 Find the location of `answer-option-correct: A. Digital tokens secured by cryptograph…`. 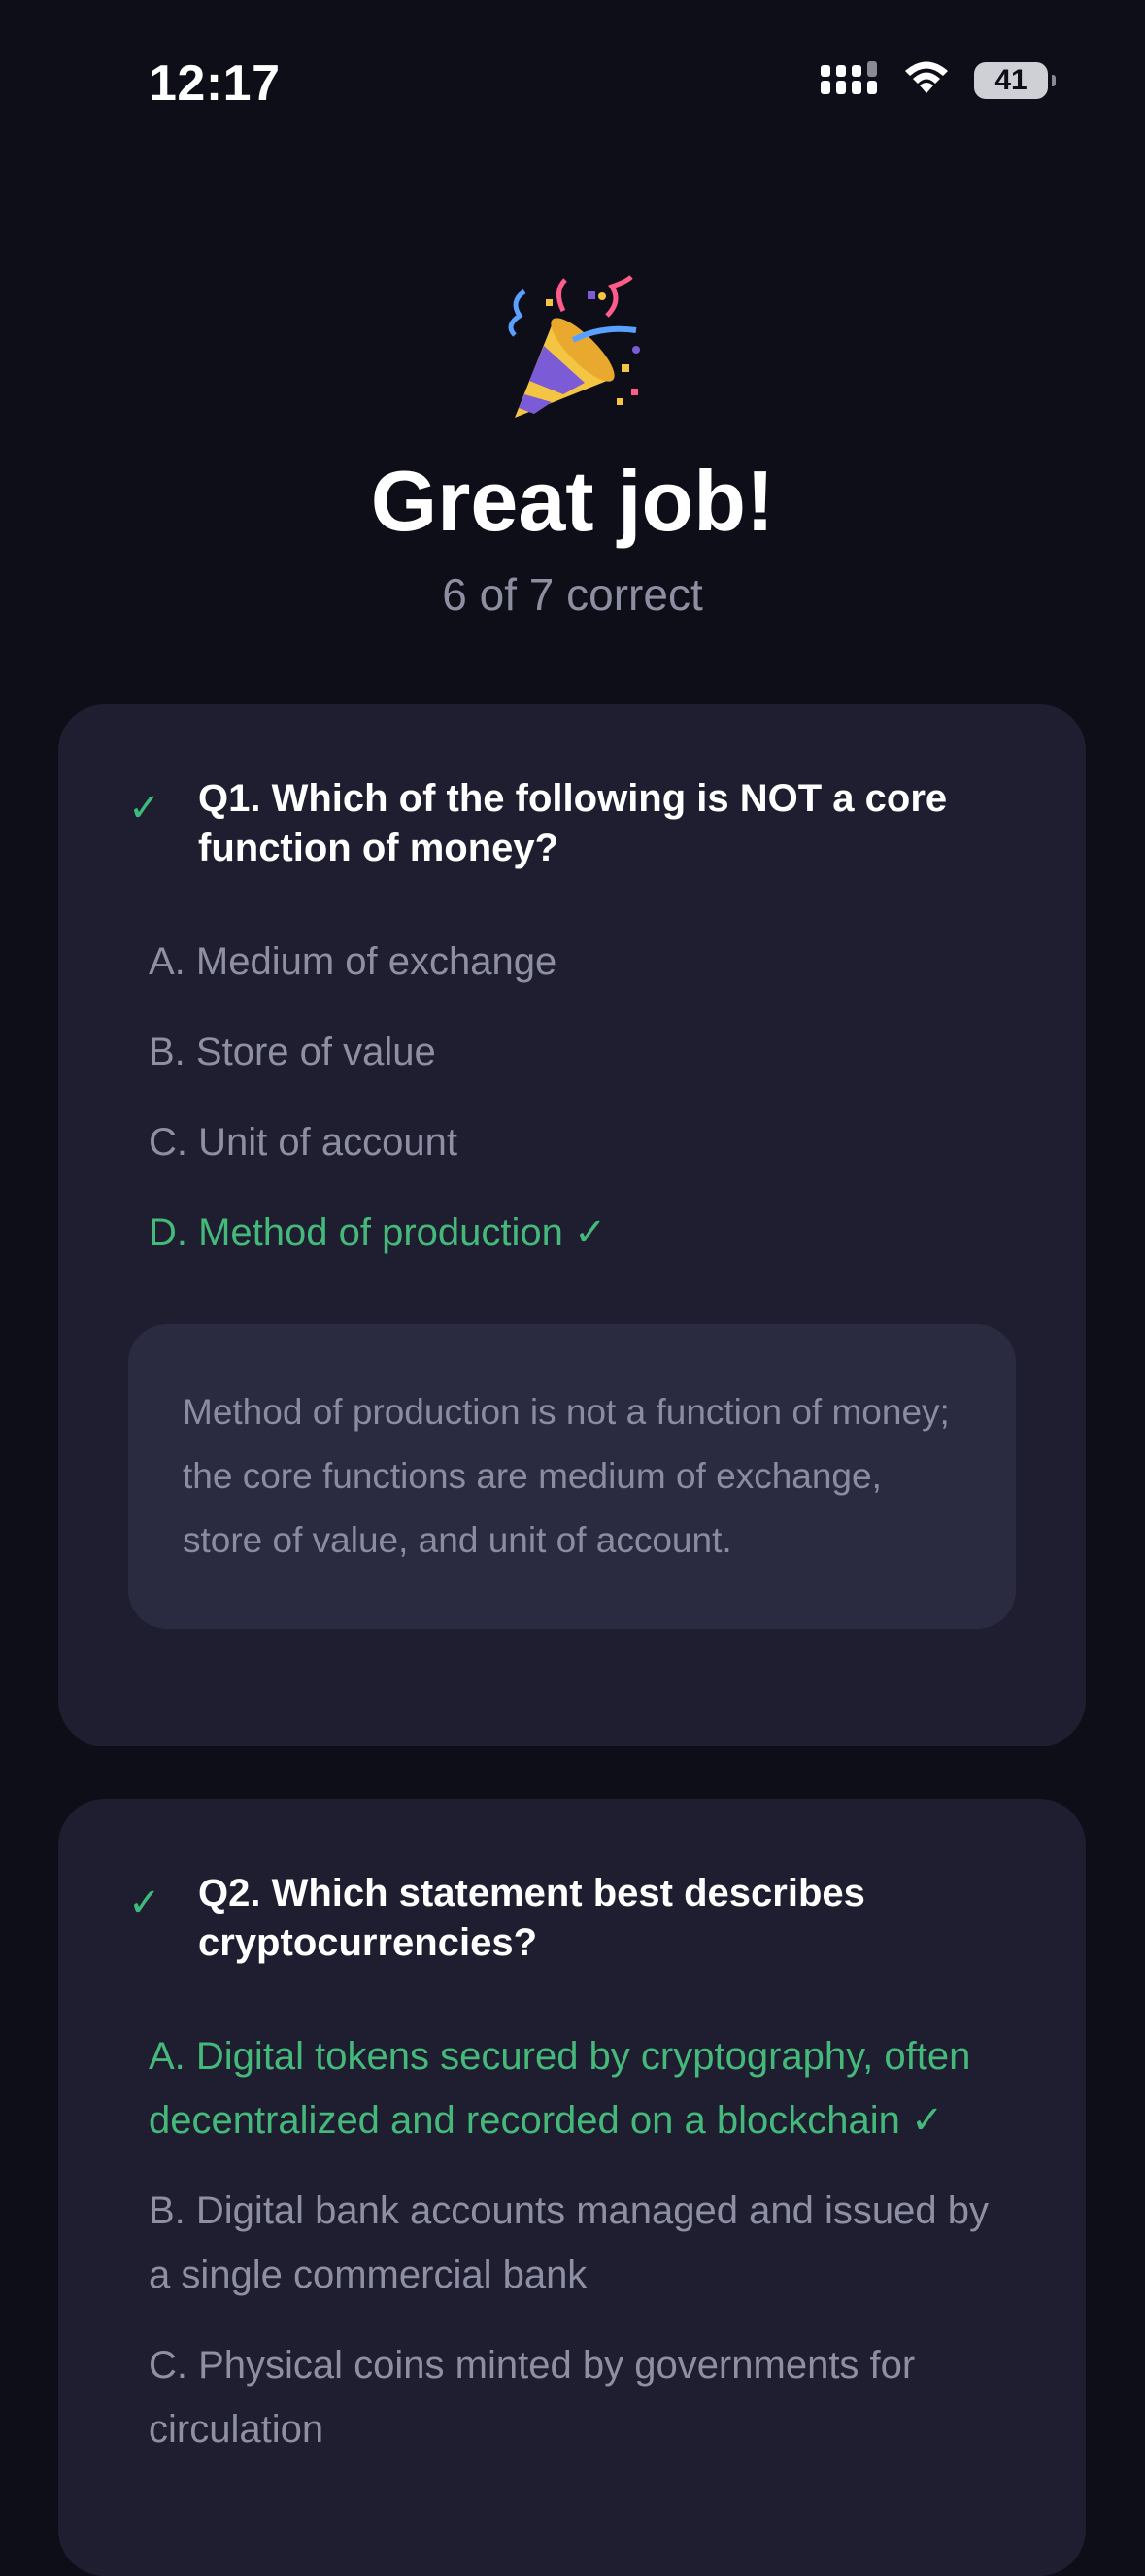

answer-option-correct: A. Digital tokens secured by cryptograph… is located at coordinates (560, 2088).